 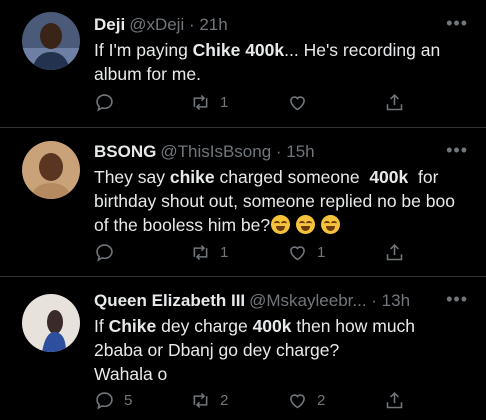 I want to click on author-handle-time: @ThisIsBsong · 15h, so click(x=237, y=151).